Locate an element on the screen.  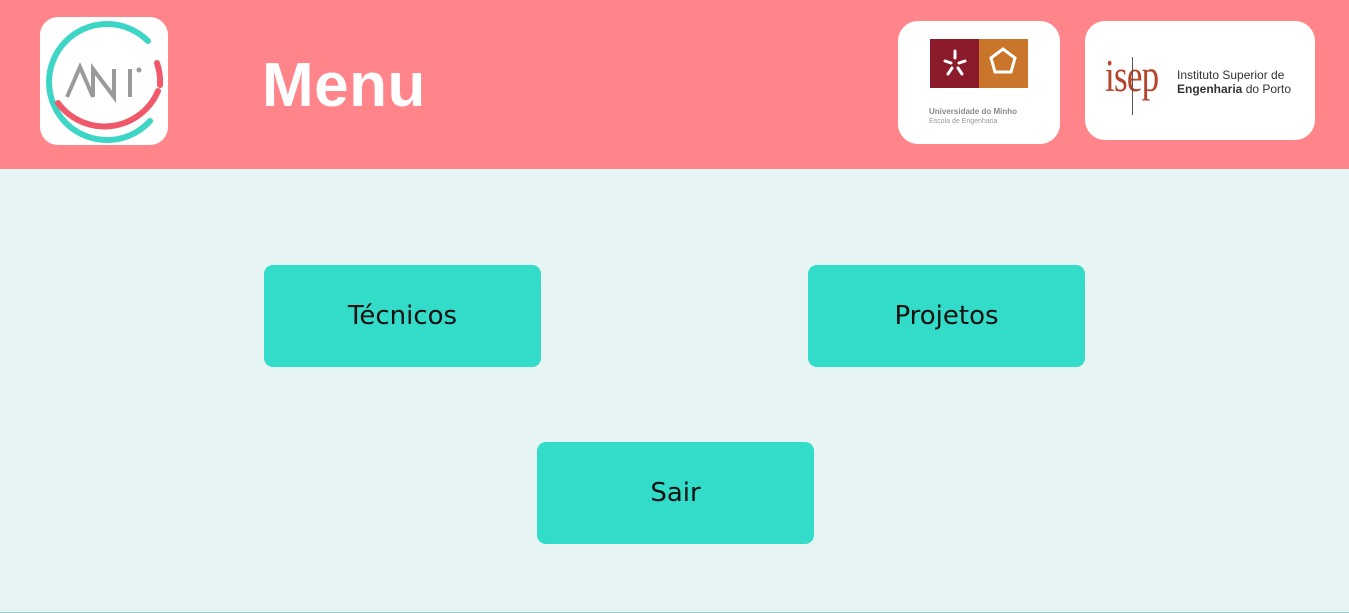
tecnicos-button: Técnicos is located at coordinates (402, 316).